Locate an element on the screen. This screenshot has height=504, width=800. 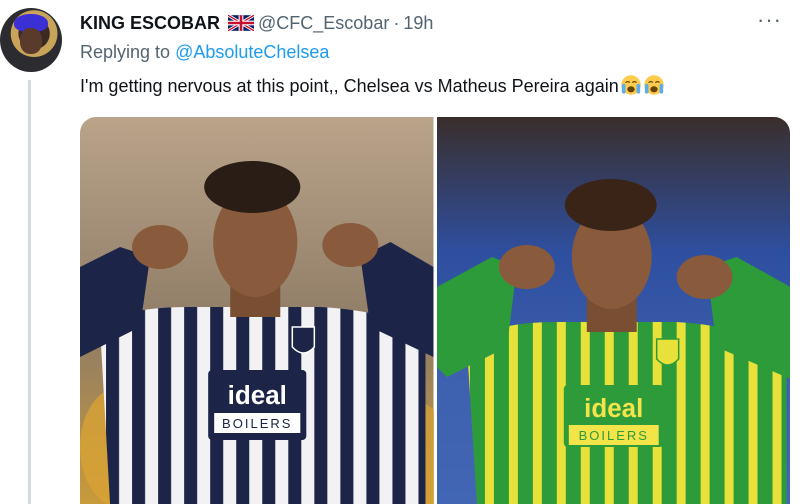
display-name: KING ESCOBAR is located at coordinates (150, 23).